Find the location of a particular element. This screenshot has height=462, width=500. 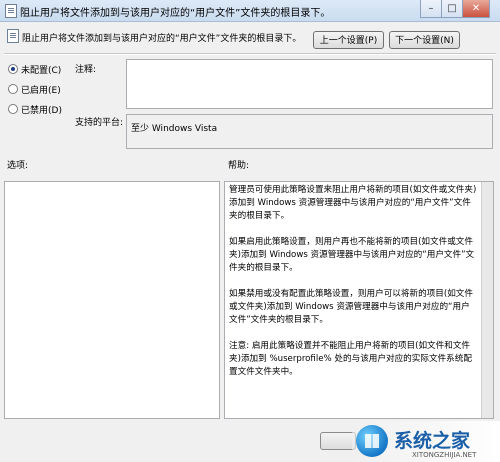

maximize-button: □ is located at coordinates (452, 9).